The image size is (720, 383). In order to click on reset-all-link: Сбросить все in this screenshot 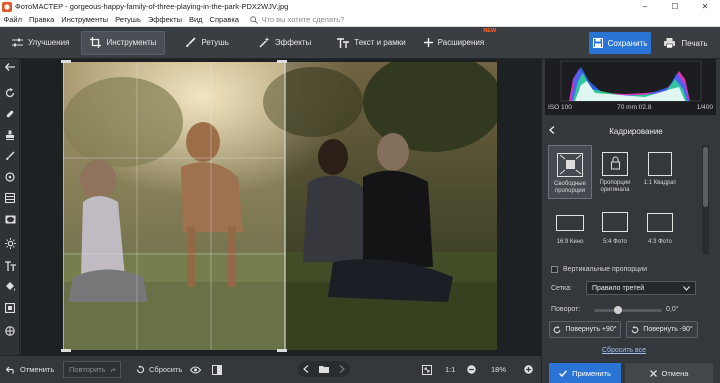, I will do `click(624, 350)`.